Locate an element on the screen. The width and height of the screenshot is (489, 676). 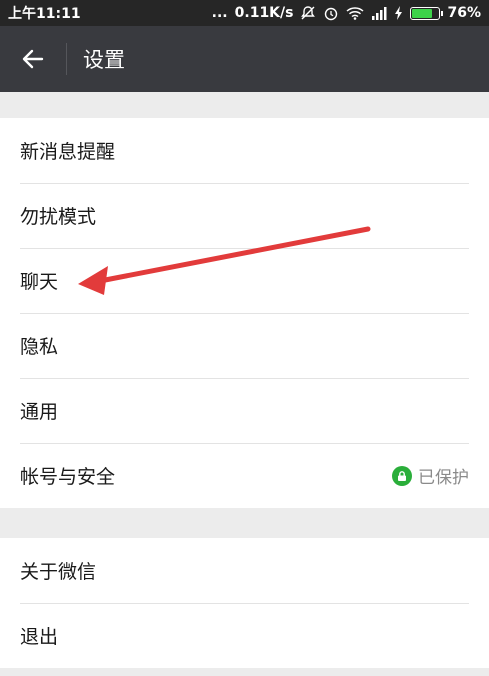
status-time: 上午11:11 is located at coordinates (44, 14).